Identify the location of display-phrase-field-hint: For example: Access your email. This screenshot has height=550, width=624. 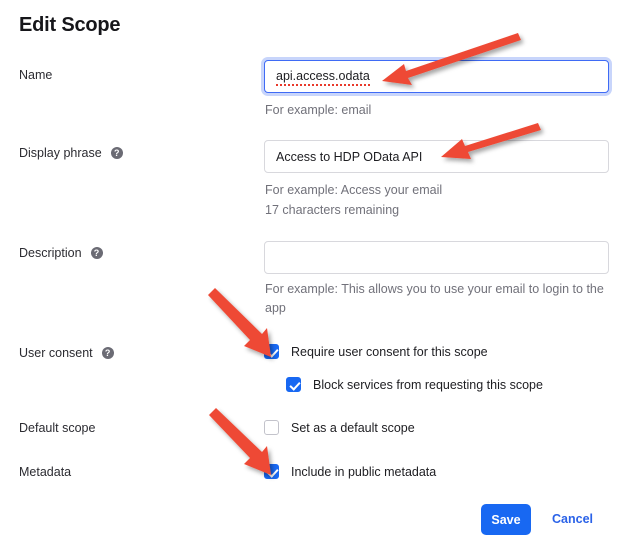
(354, 190).